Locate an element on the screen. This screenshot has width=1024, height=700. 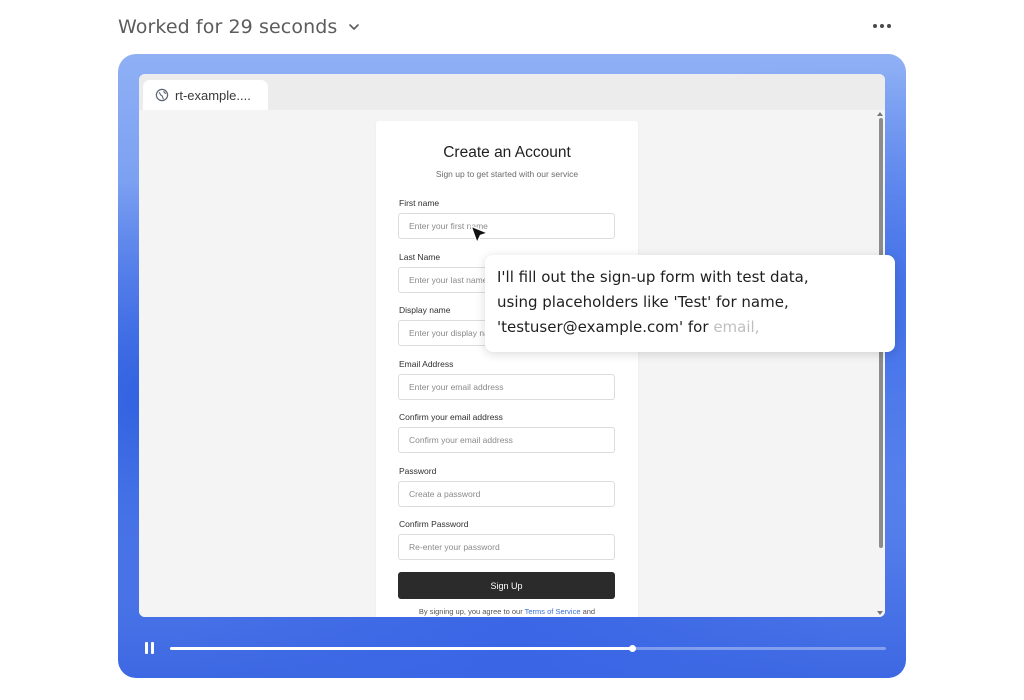
mouse-cursor-icon is located at coordinates (479, 234).